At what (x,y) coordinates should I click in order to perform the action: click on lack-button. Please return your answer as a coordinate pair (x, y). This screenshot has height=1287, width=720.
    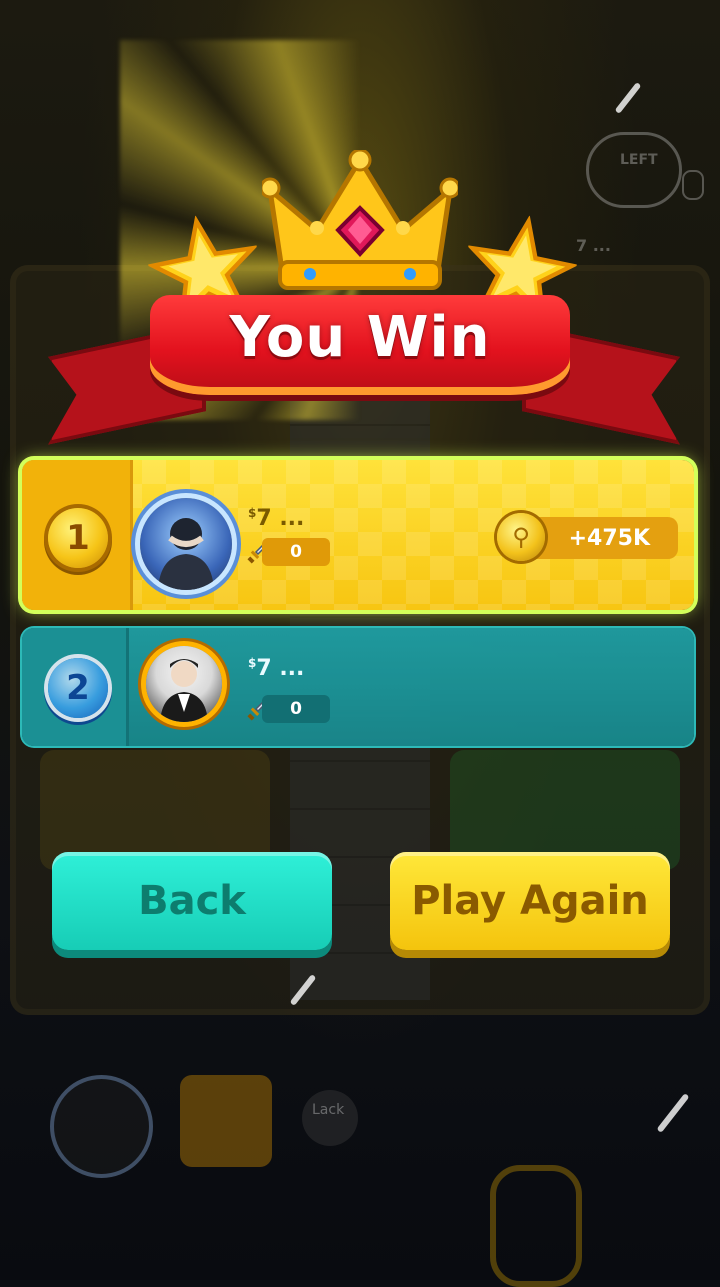
    Looking at the image, I should click on (330, 1118).